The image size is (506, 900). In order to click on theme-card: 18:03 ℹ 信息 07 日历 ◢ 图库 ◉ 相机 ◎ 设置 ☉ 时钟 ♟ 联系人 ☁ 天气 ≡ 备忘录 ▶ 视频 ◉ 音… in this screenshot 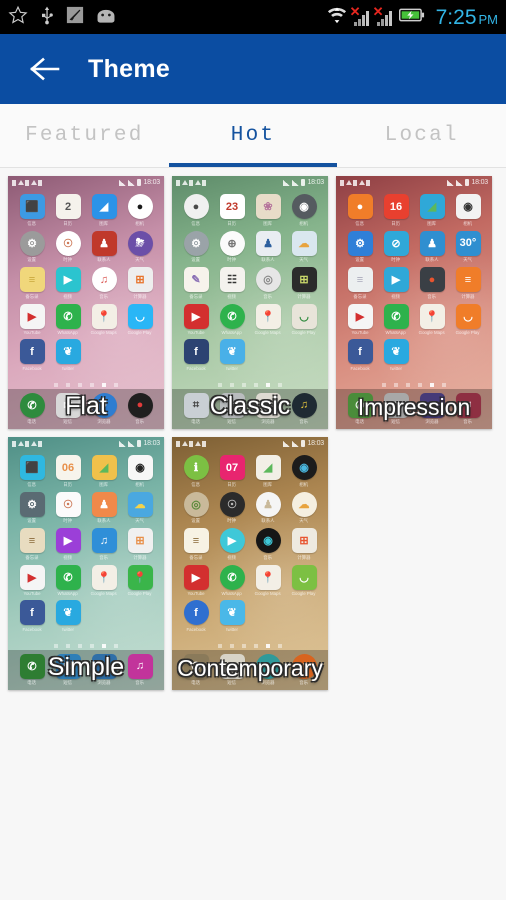, I will do `click(250, 563)`.